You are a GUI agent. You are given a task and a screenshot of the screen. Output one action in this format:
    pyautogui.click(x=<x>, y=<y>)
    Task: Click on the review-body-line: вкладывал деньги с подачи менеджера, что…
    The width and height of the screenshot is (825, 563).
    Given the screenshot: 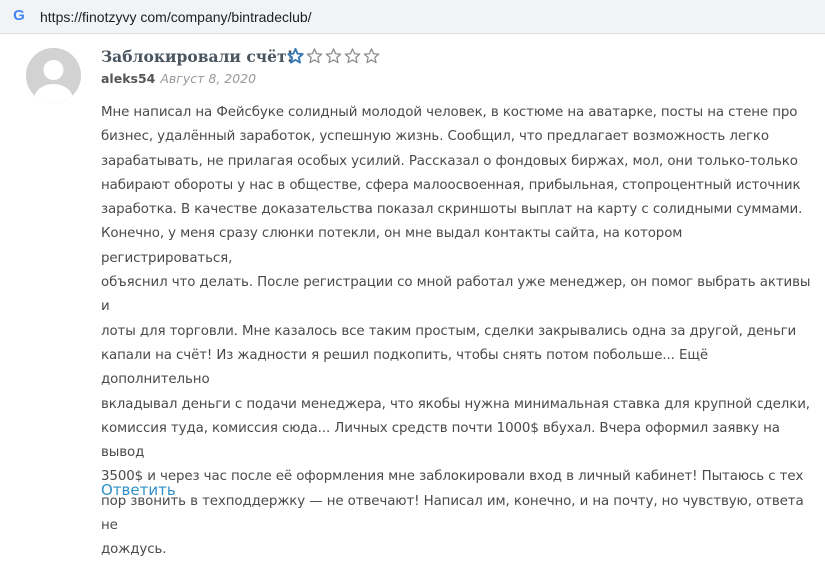 What is the action you would take?
    pyautogui.click(x=455, y=404)
    